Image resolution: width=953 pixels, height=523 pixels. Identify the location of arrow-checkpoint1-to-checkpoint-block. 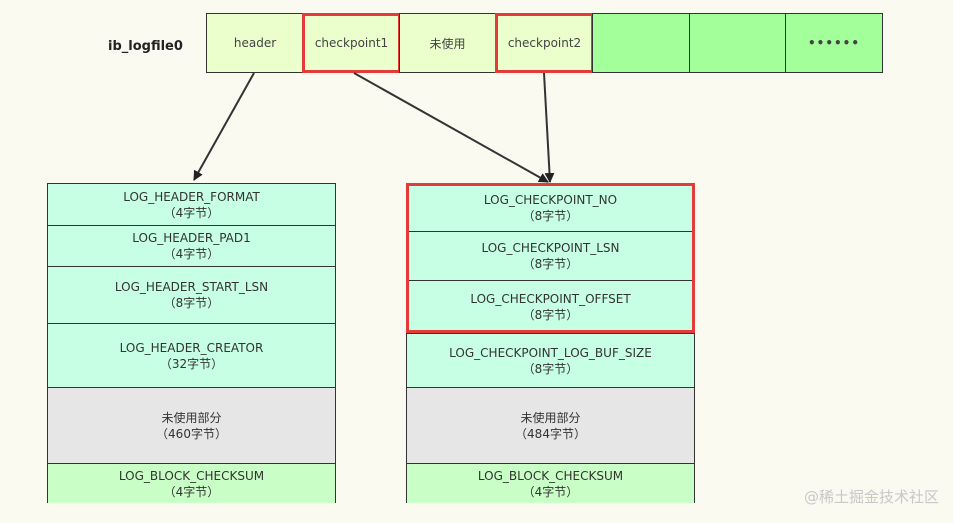
(451, 127).